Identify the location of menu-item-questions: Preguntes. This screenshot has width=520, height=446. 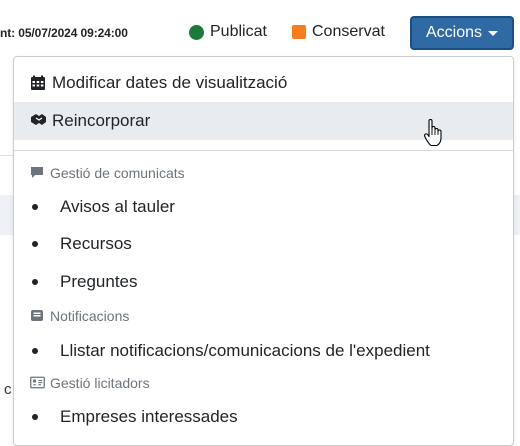
(85, 282).